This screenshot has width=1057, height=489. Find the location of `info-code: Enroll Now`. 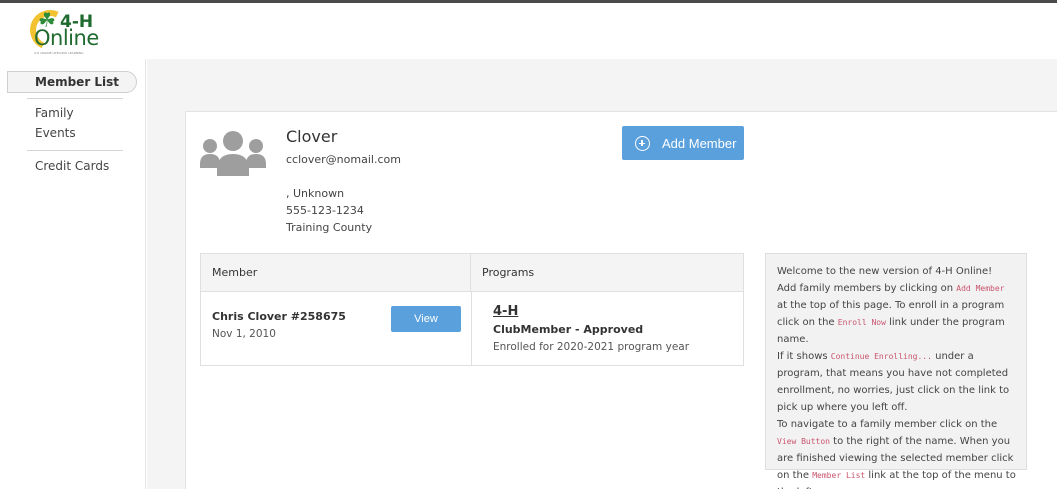

info-code: Enroll Now is located at coordinates (861, 322).